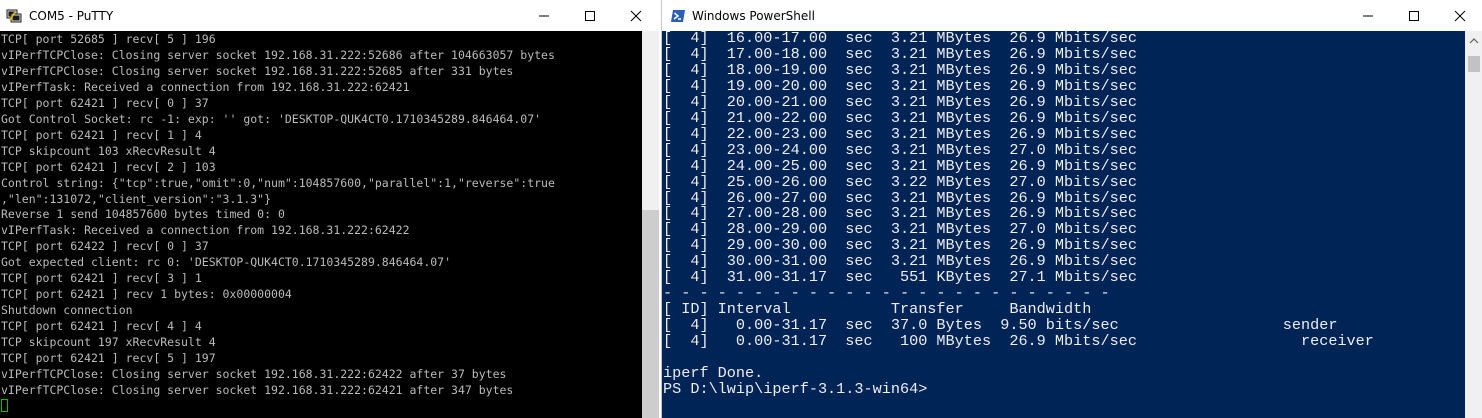 Image resolution: width=1482 pixels, height=418 pixels. I want to click on putty-terminal-line: TCP skipcount 103 xRecvResult 4, so click(108, 150).